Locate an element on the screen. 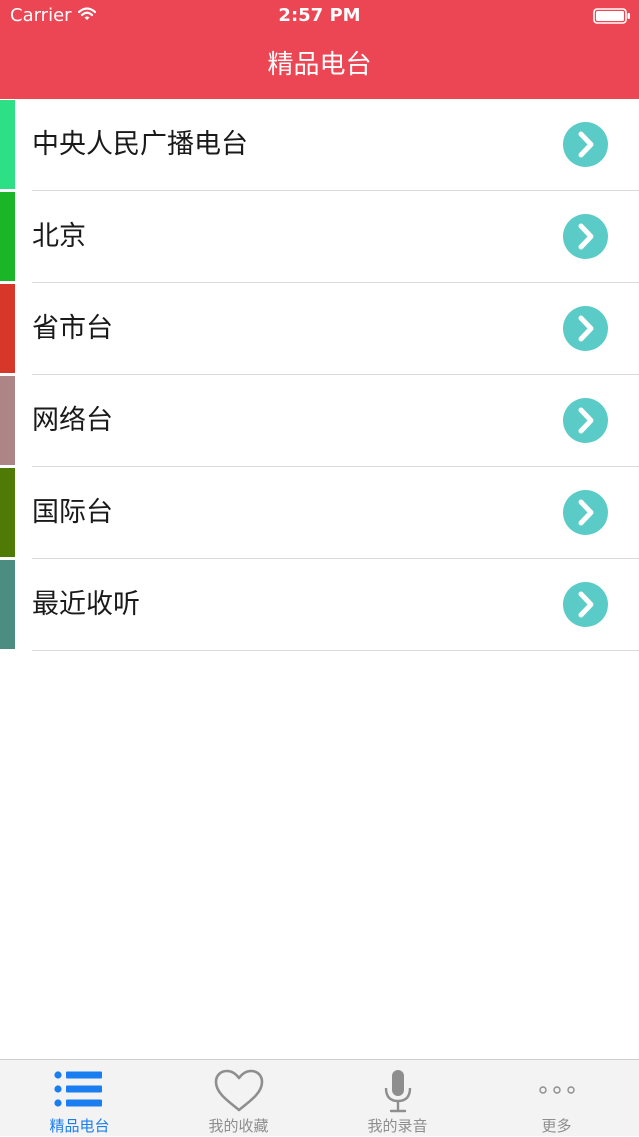  list-item-provincial: 省市台 is located at coordinates (319, 329).